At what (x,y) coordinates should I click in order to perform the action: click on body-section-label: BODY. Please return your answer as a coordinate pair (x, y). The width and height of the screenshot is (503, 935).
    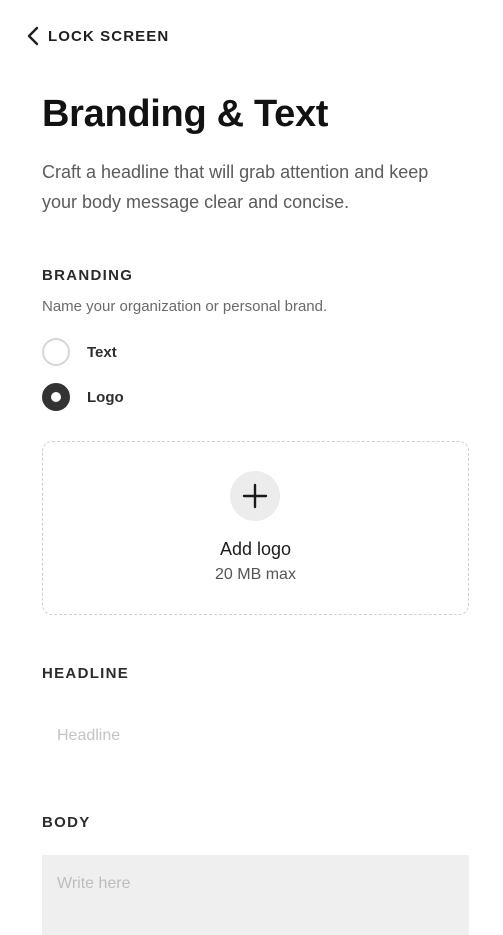
    Looking at the image, I should click on (66, 822).